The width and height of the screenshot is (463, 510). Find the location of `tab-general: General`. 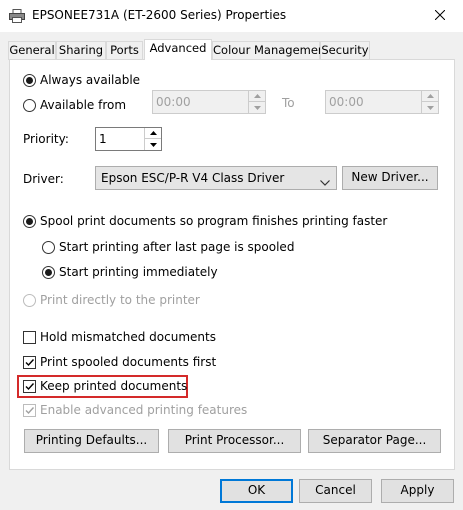

tab-general: General is located at coordinates (32, 50).